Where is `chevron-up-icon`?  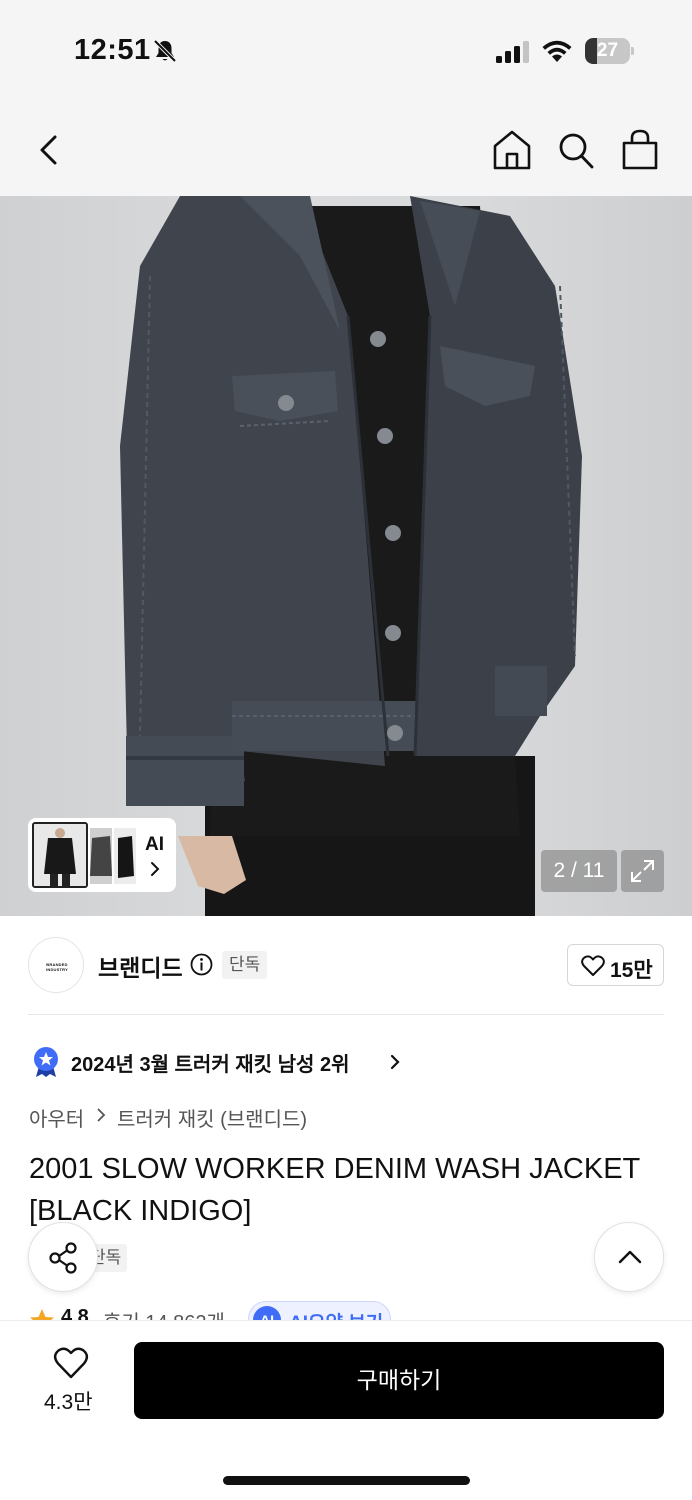 chevron-up-icon is located at coordinates (630, 1257).